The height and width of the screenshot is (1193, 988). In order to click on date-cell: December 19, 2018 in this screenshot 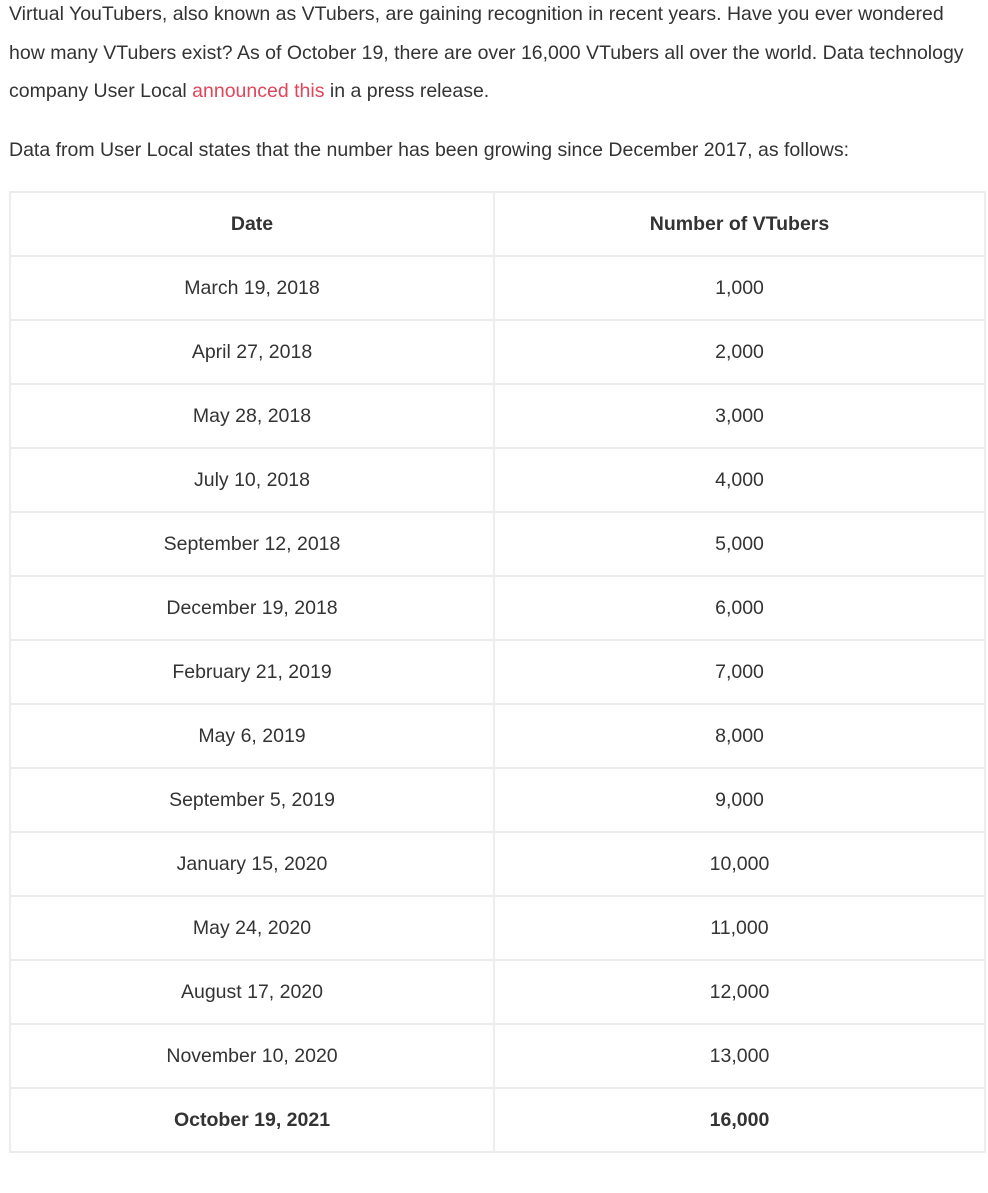, I will do `click(252, 608)`.